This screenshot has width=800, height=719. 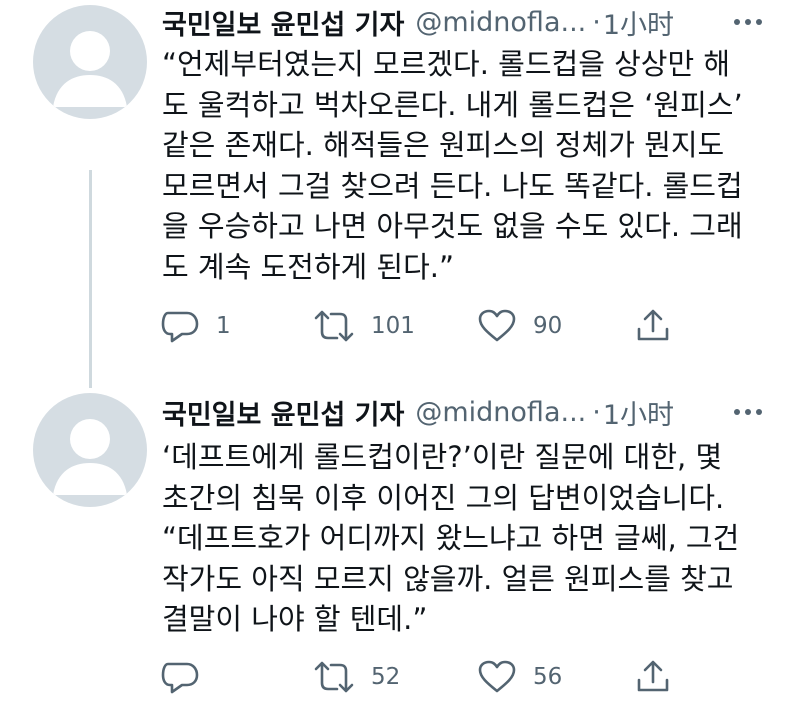 I want to click on retweet-button: 101, so click(x=364, y=326).